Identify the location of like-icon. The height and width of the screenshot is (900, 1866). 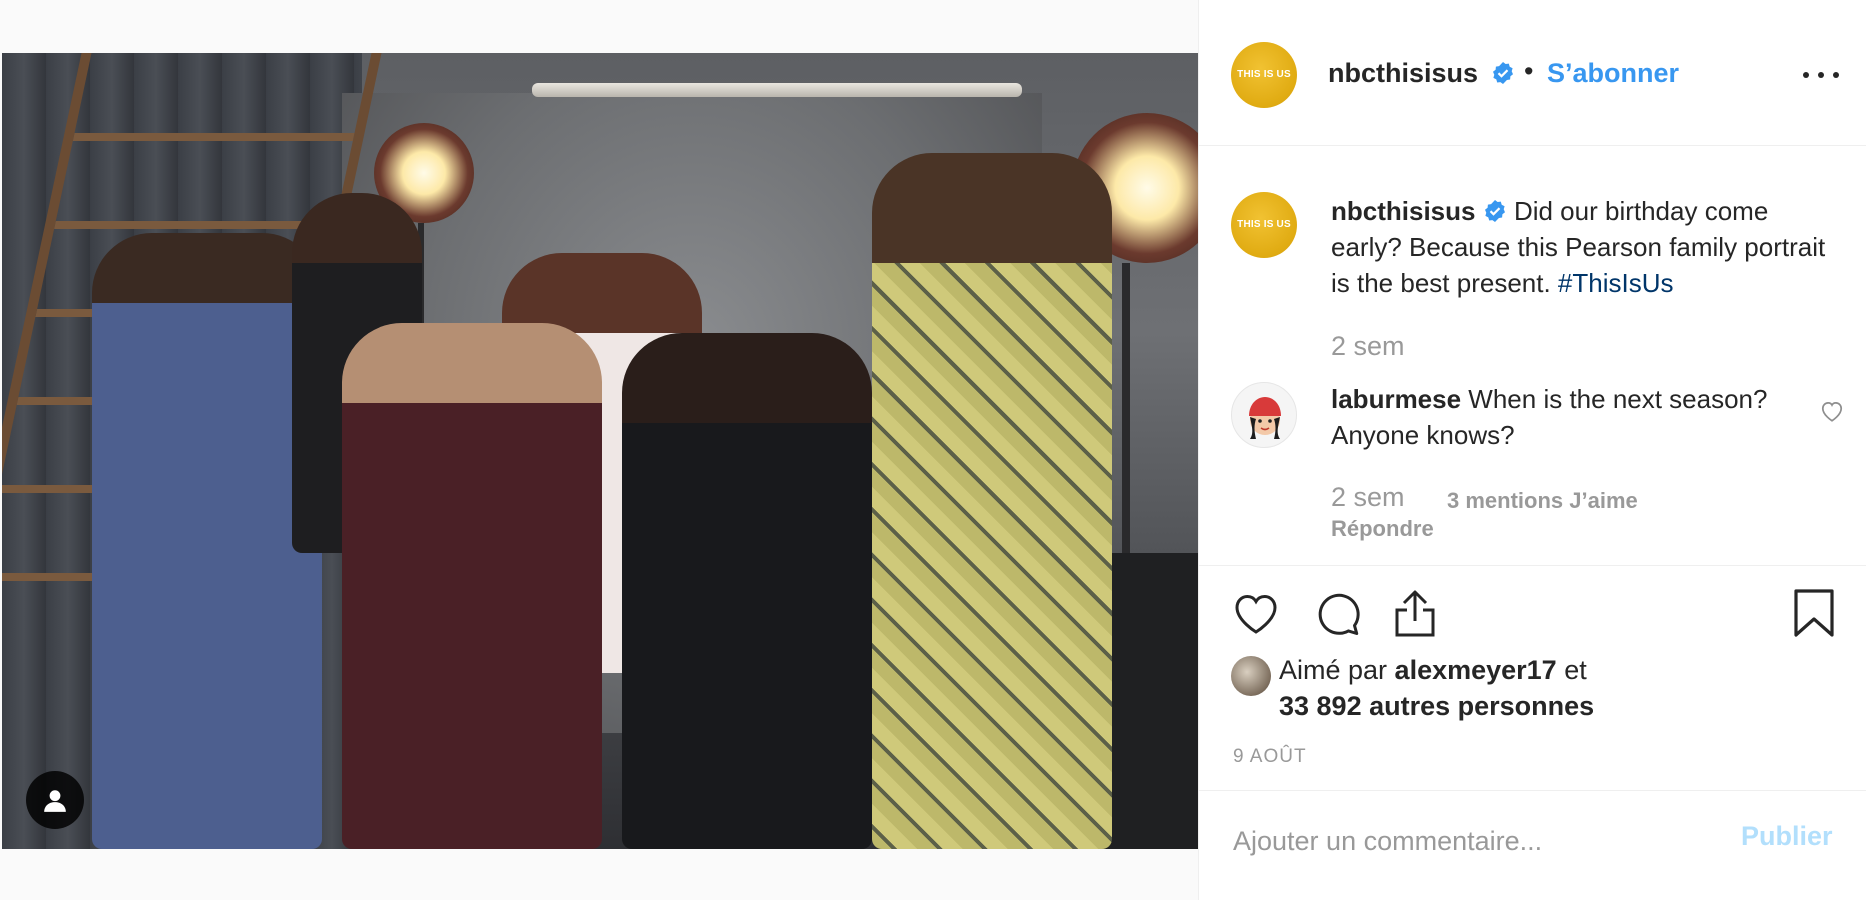
(1256, 614).